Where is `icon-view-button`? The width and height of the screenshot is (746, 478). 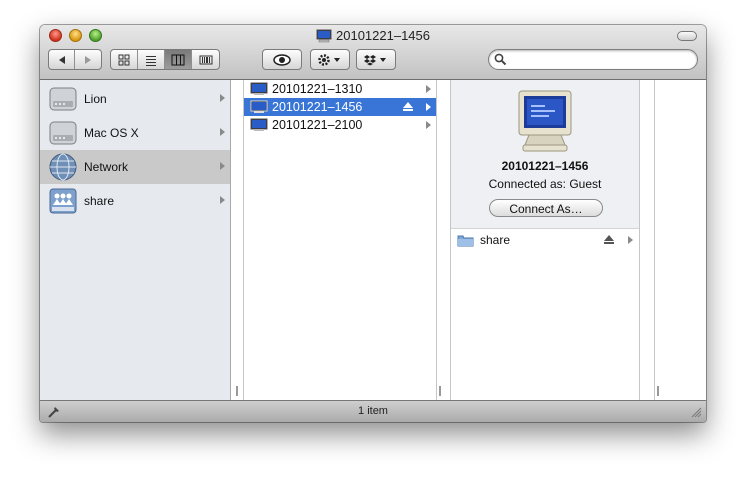
icon-view-button is located at coordinates (124, 59).